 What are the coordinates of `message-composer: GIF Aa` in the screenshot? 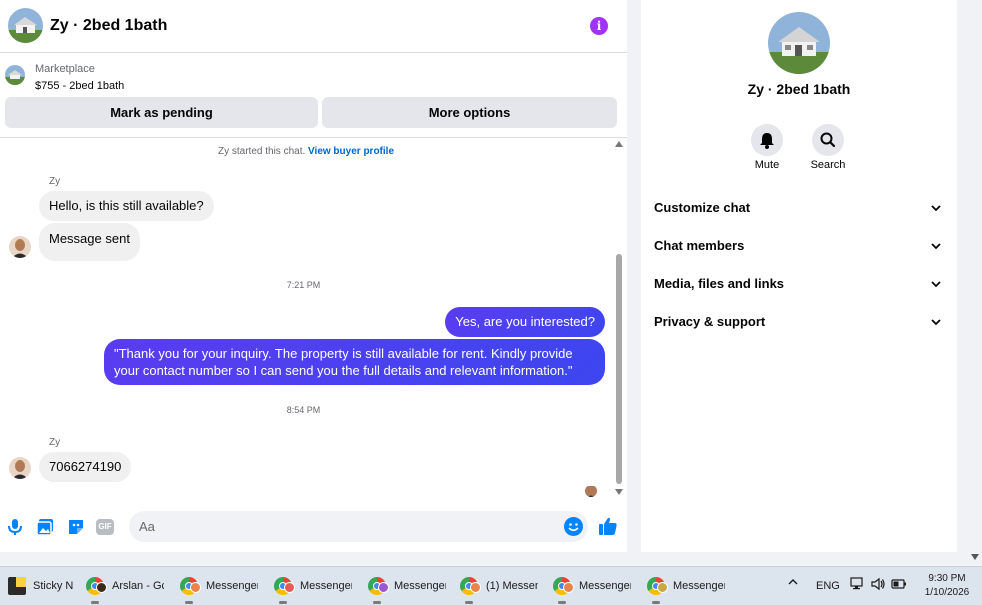 It's located at (313, 527).